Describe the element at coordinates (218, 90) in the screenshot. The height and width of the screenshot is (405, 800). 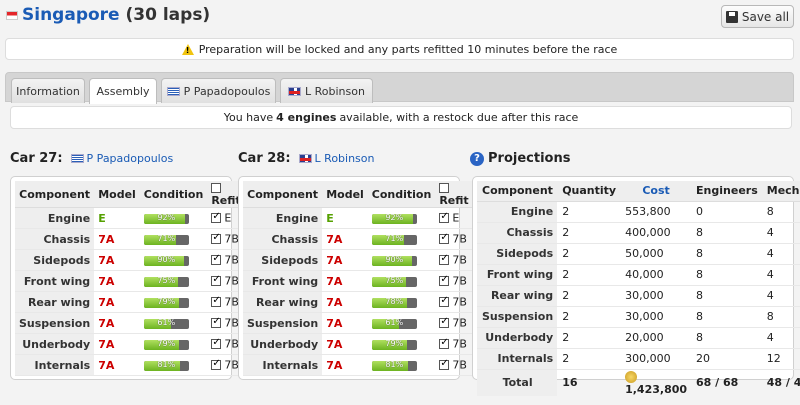
I see `tab-p-papadopoulos: P Papadopoulos` at that location.